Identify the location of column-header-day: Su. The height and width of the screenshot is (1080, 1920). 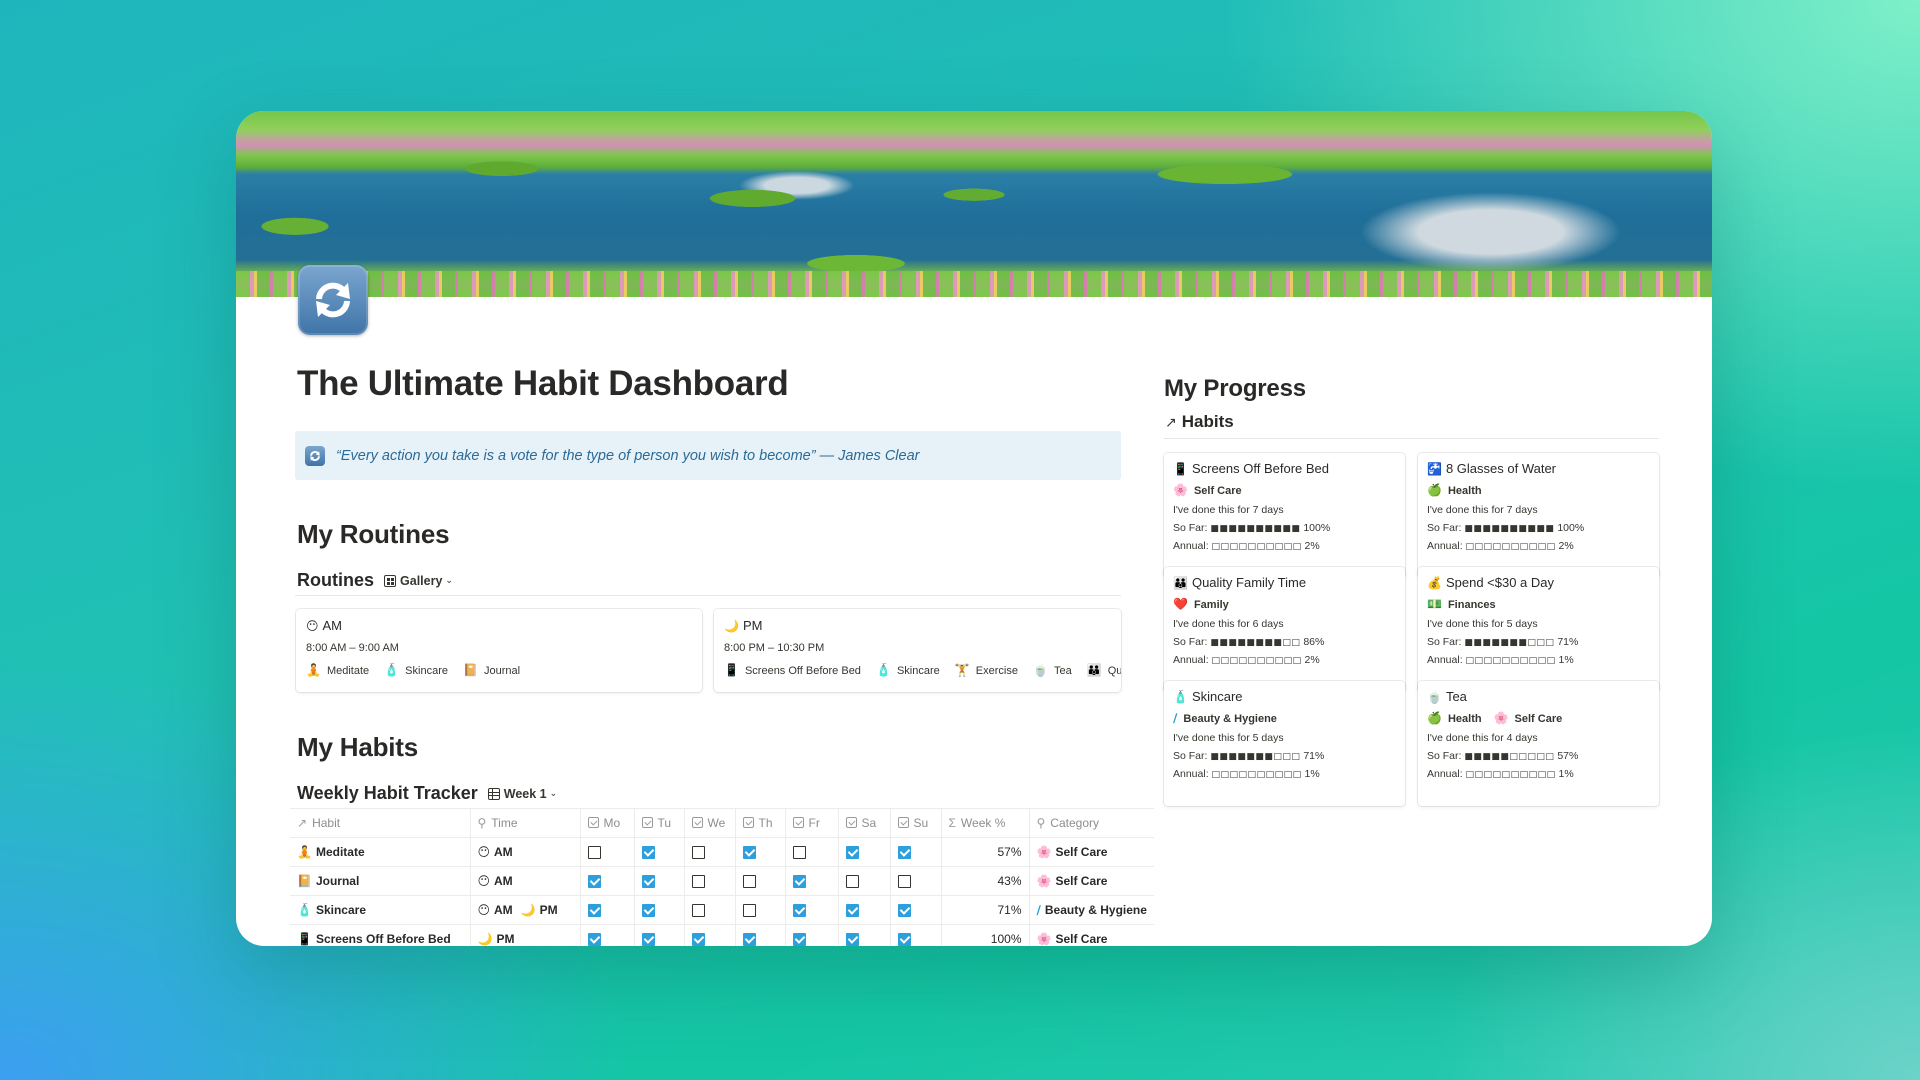
(916, 823).